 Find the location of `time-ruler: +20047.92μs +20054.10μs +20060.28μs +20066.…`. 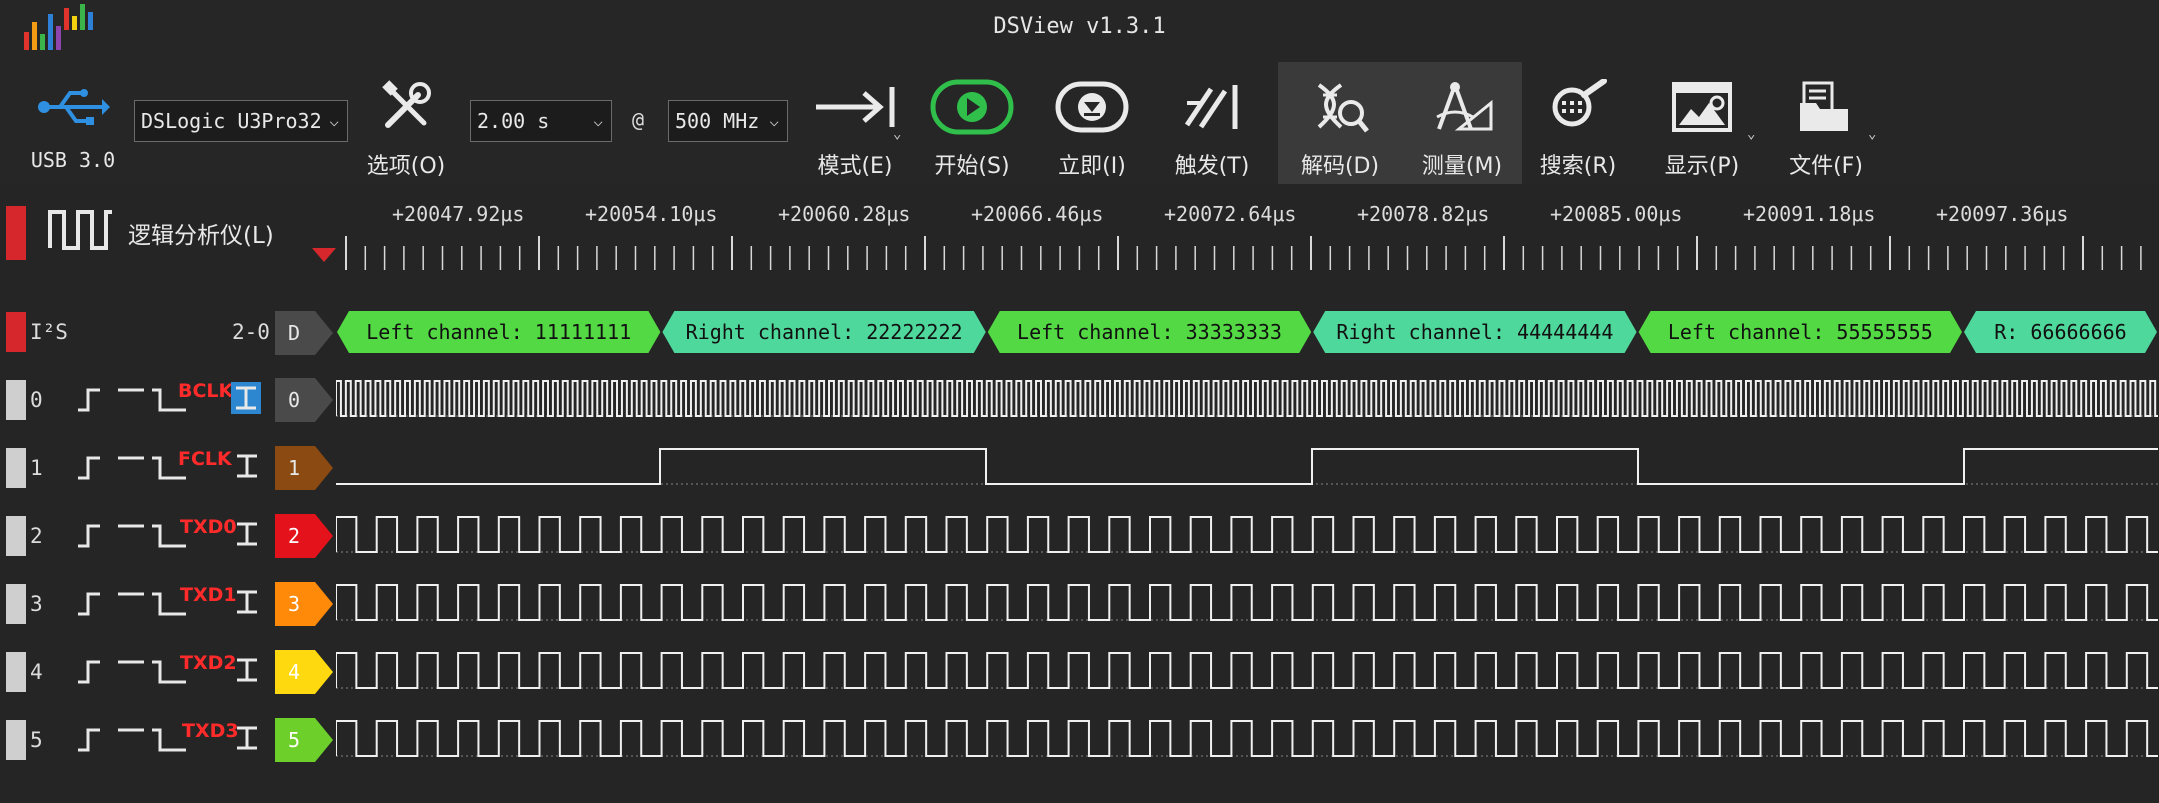

time-ruler: +20047.92μs +20054.10μs +20060.28μs +20066.… is located at coordinates (1079, 240).